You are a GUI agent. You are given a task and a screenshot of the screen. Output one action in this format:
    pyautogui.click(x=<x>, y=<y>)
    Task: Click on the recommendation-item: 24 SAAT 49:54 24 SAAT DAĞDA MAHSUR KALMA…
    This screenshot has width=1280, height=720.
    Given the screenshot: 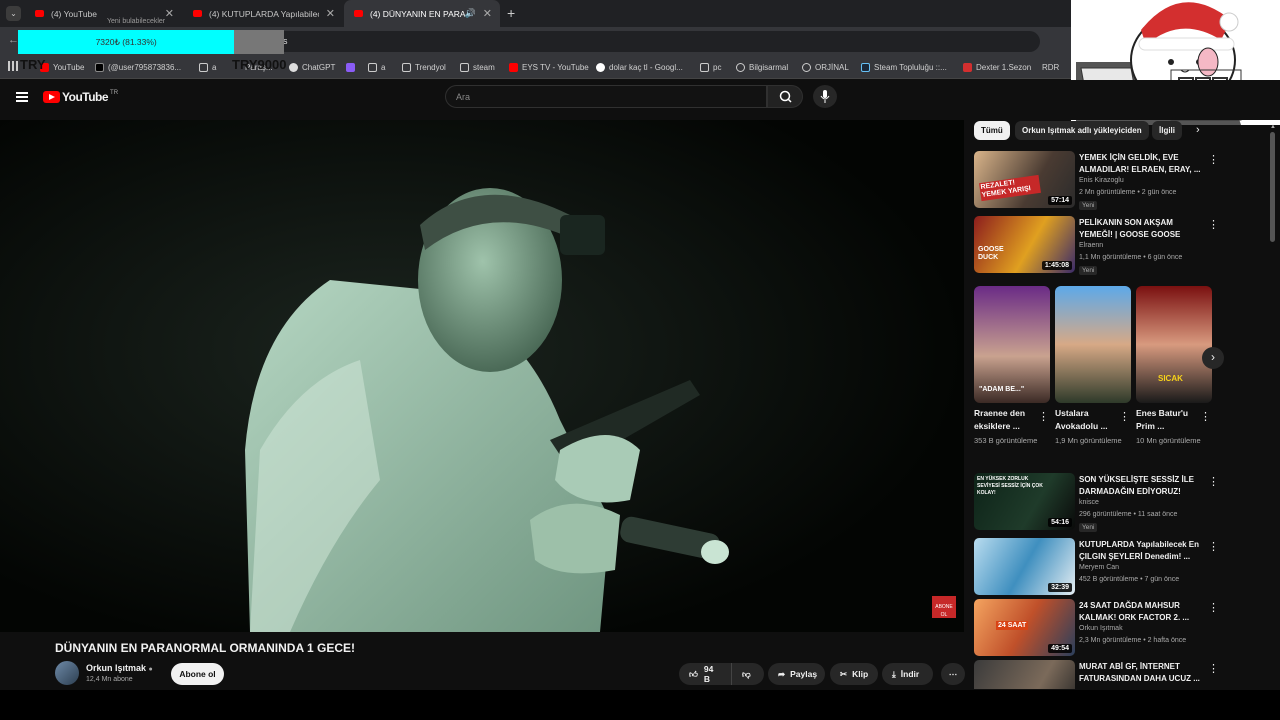 What is the action you would take?
    pyautogui.click(x=1099, y=628)
    